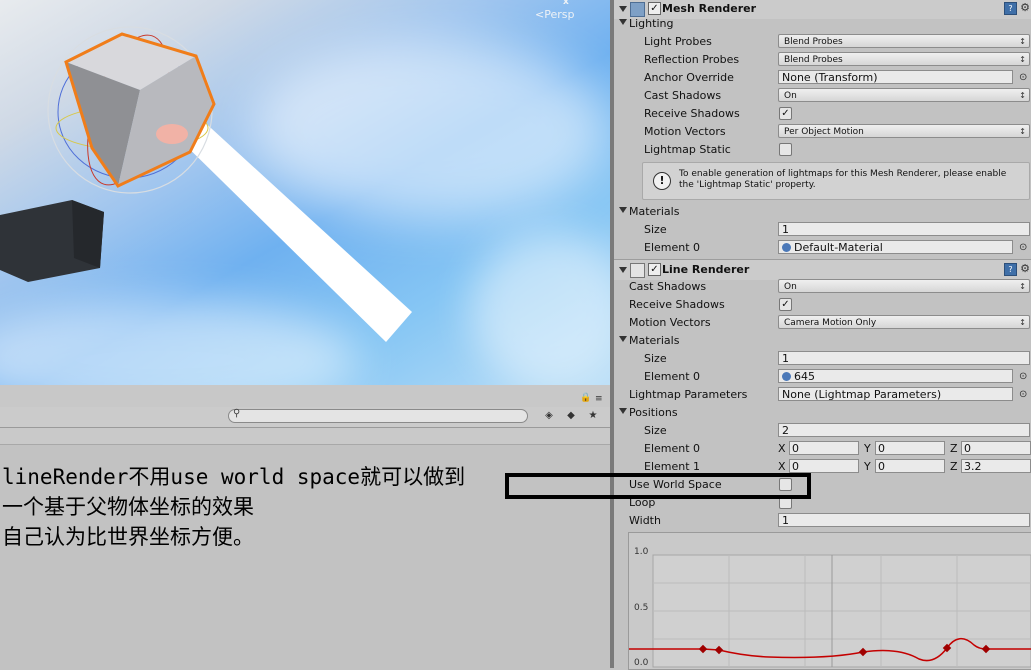 The height and width of the screenshot is (670, 1031). Describe the element at coordinates (599, 399) in the screenshot. I see `panel-menu-icon: ≡` at that location.